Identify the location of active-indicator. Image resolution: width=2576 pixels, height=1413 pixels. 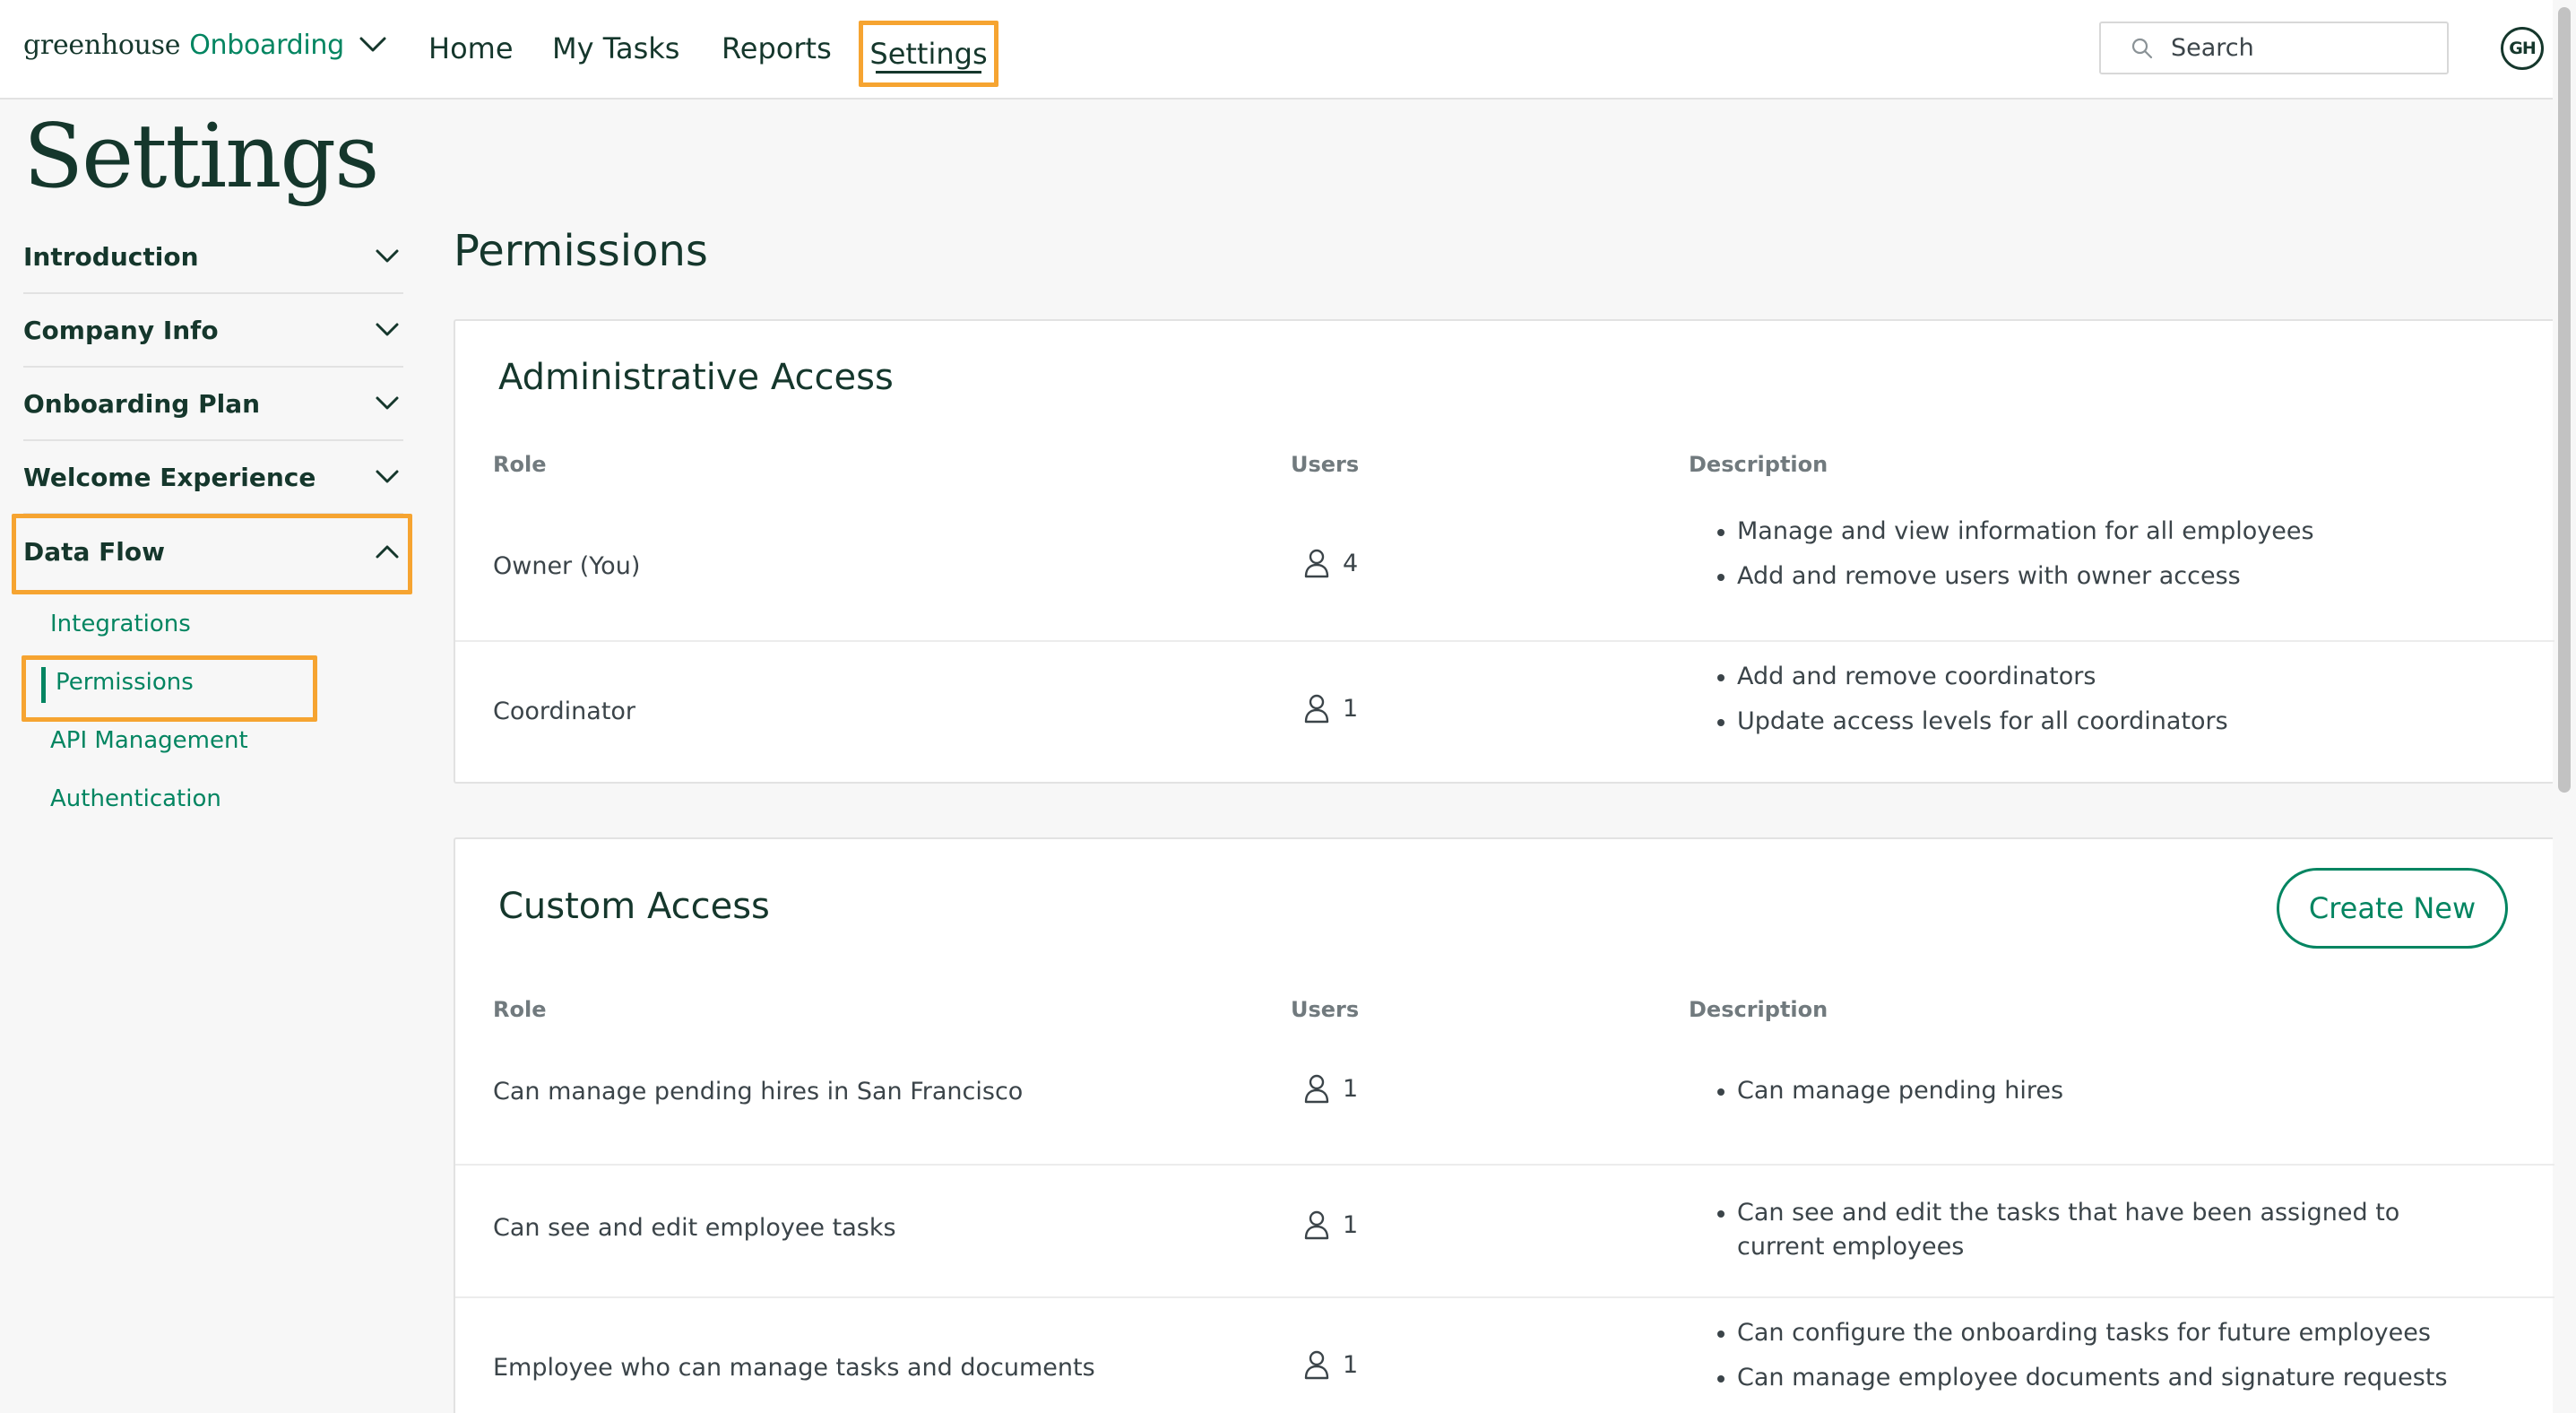
(43, 685).